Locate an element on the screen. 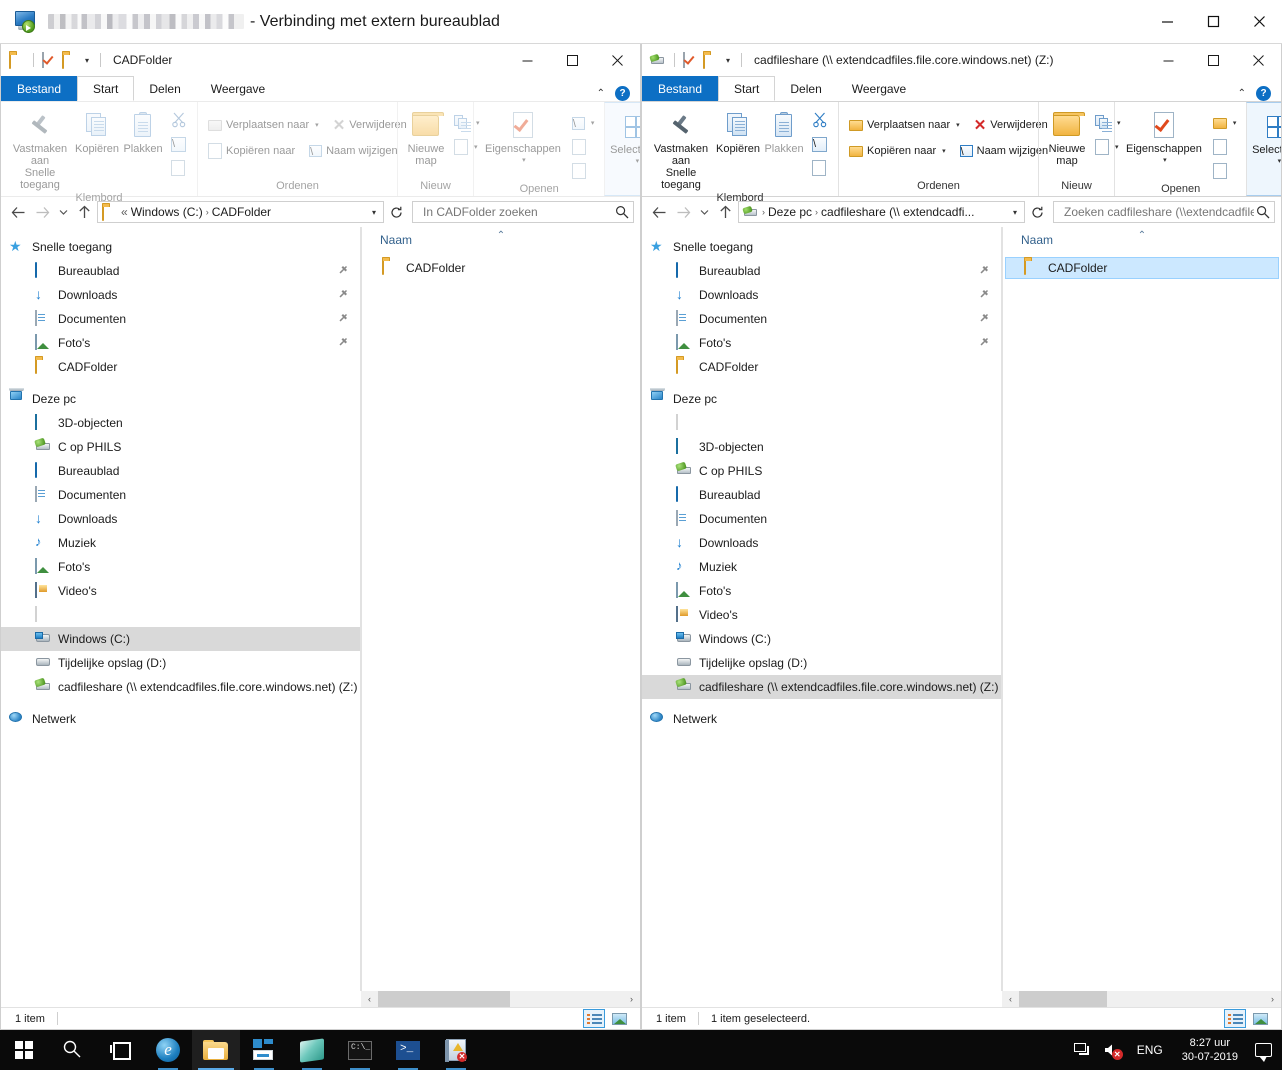 Image resolution: width=1282 pixels, height=1070 pixels. collapse-ribbon-icon-right: ⌃ is located at coordinates (1242, 93).